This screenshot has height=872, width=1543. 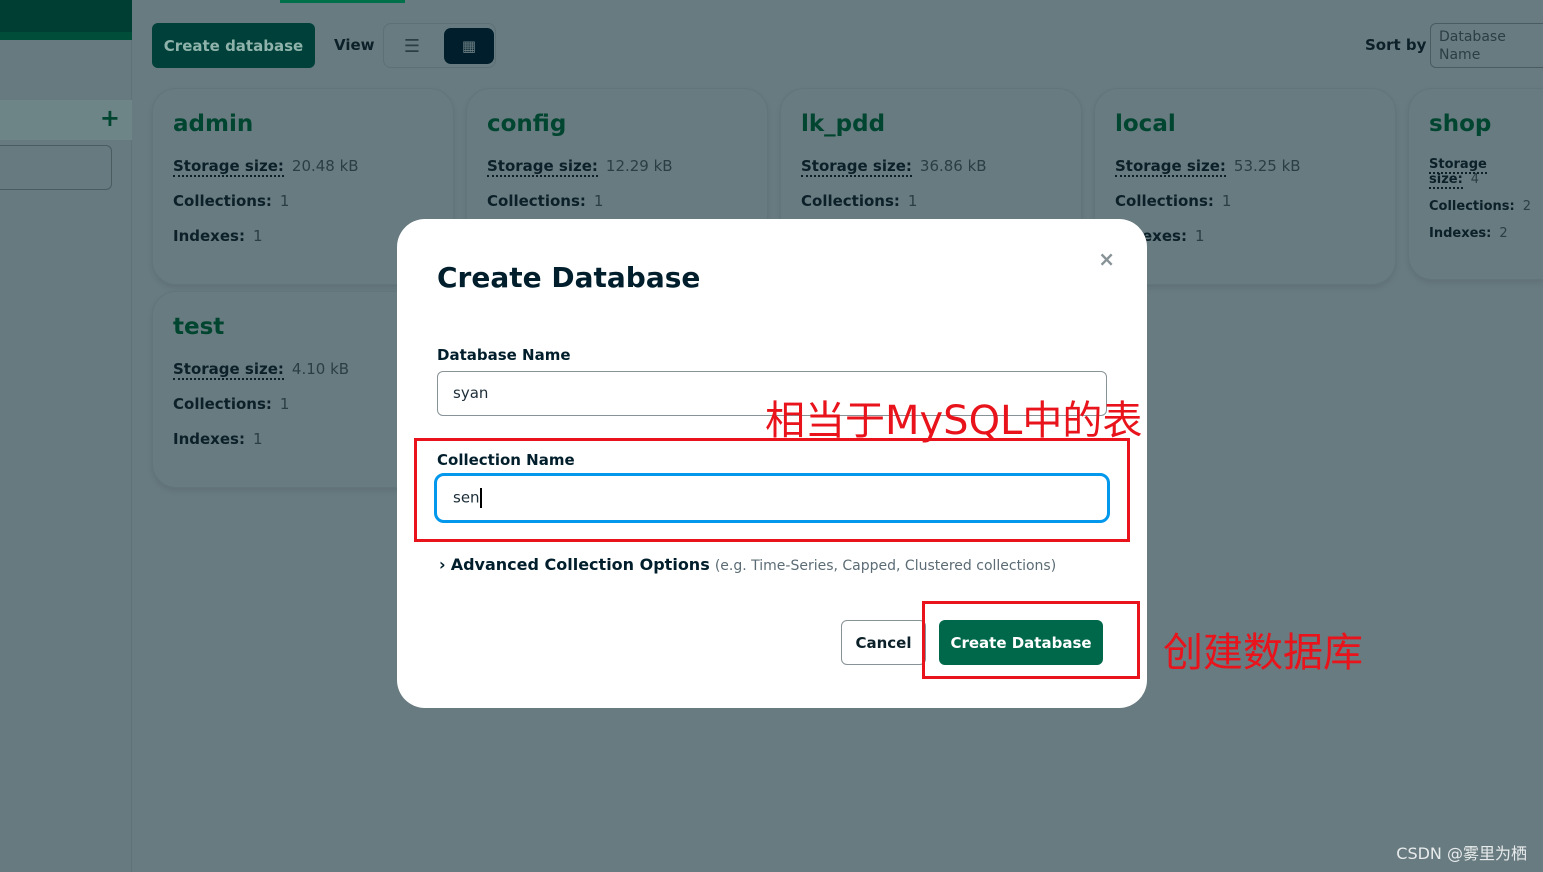 I want to click on database-name: local, so click(x=1245, y=124).